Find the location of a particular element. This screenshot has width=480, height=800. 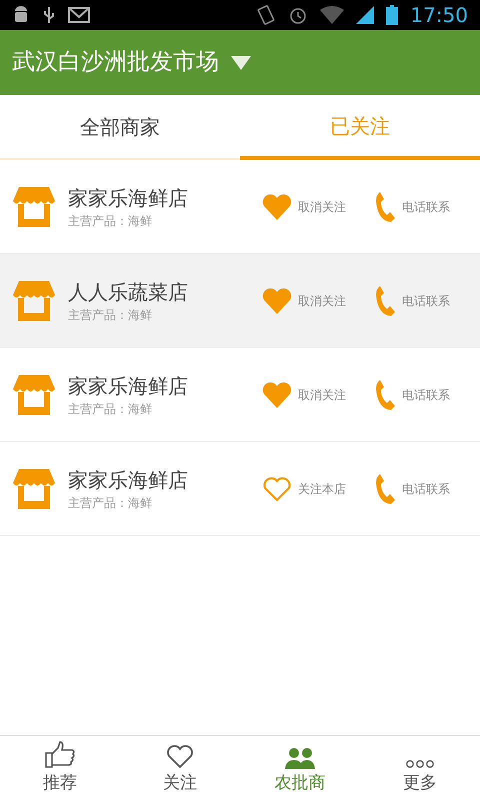

mail-icon is located at coordinates (79, 15).